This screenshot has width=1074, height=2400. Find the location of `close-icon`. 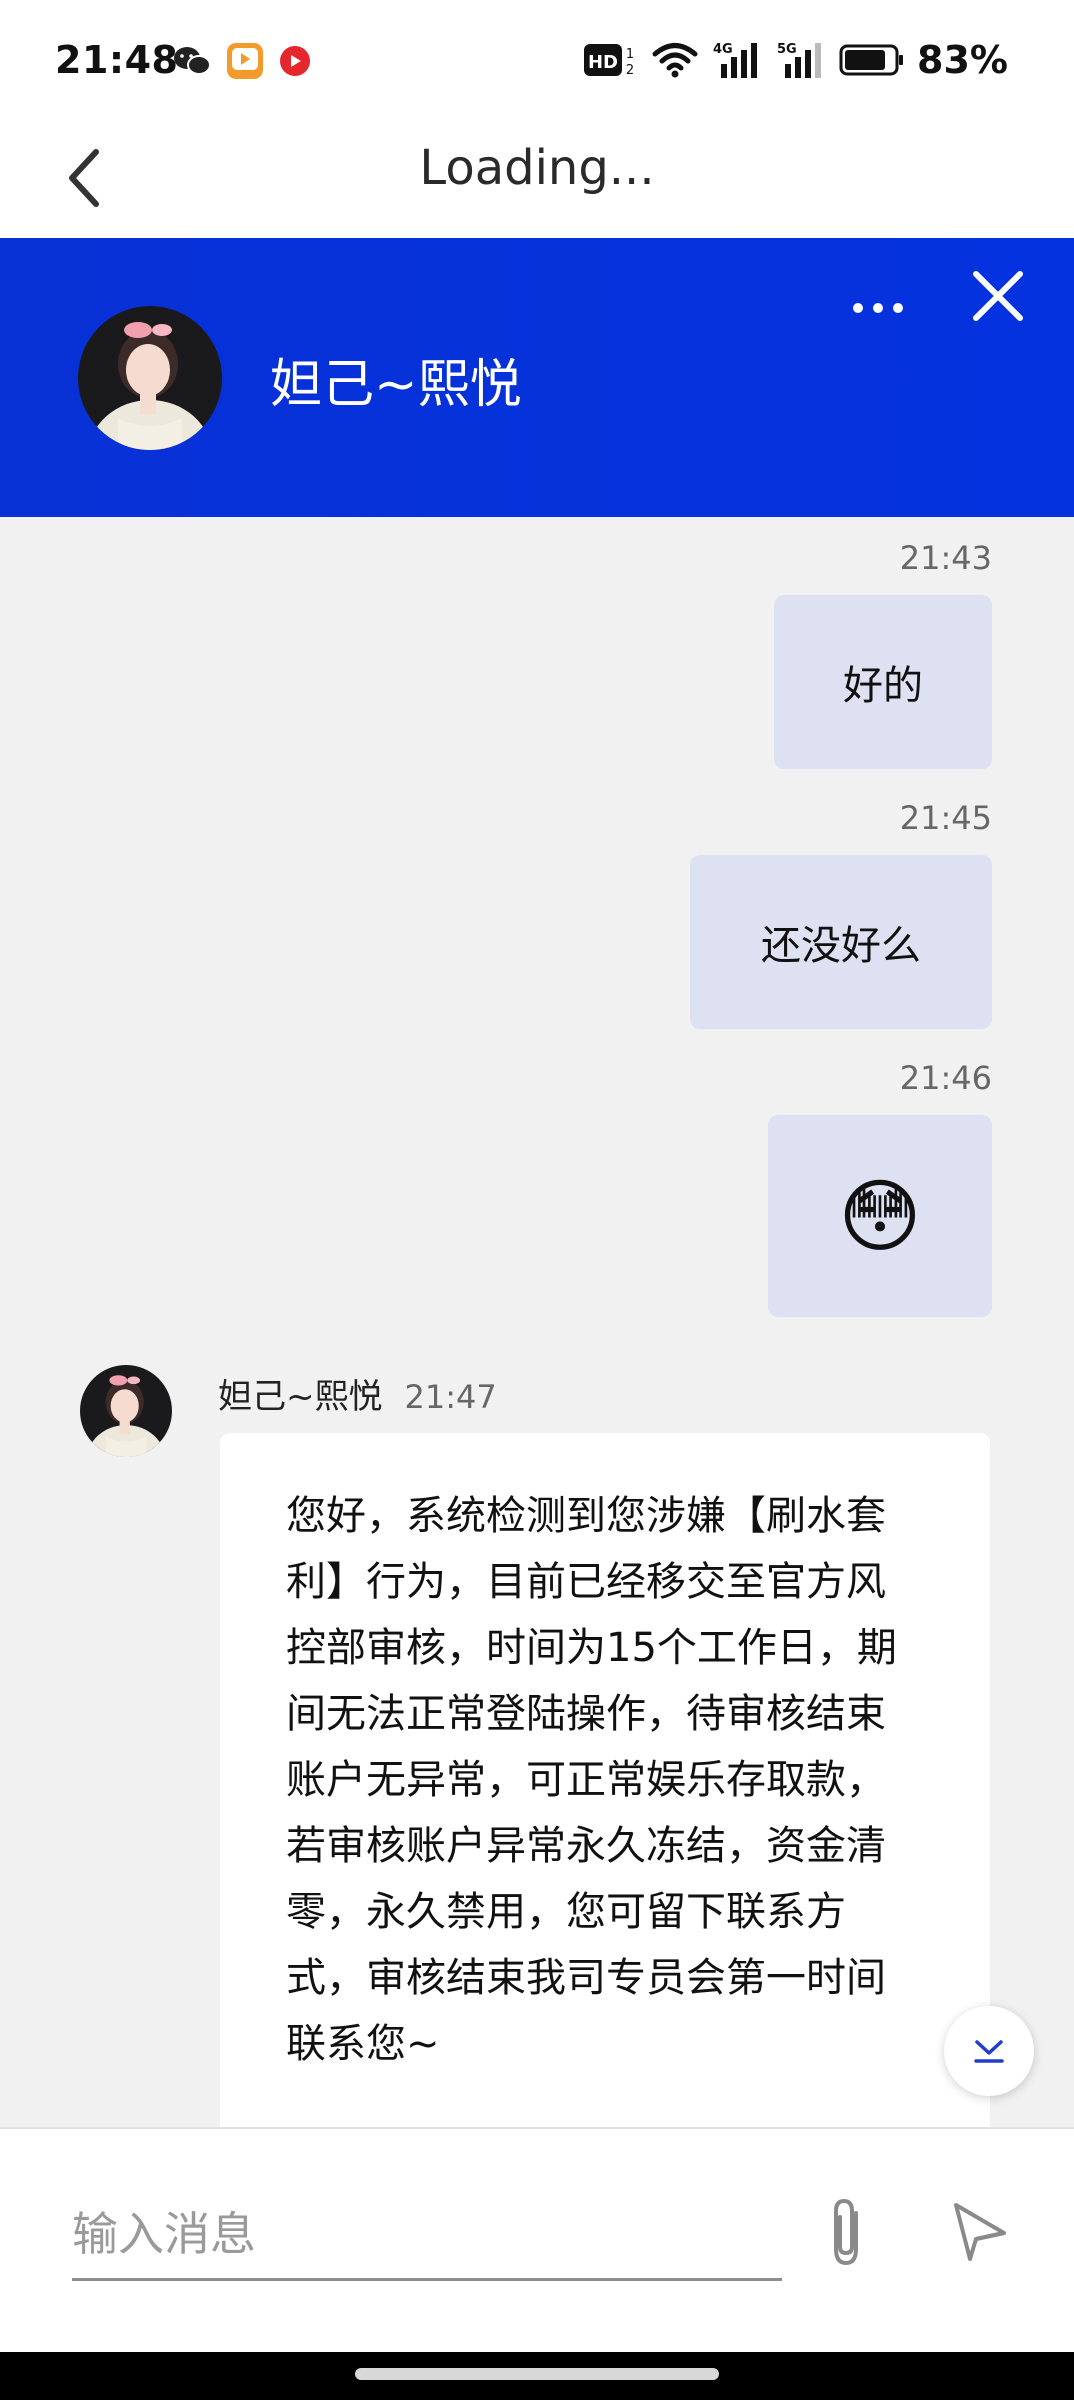

close-icon is located at coordinates (998, 296).